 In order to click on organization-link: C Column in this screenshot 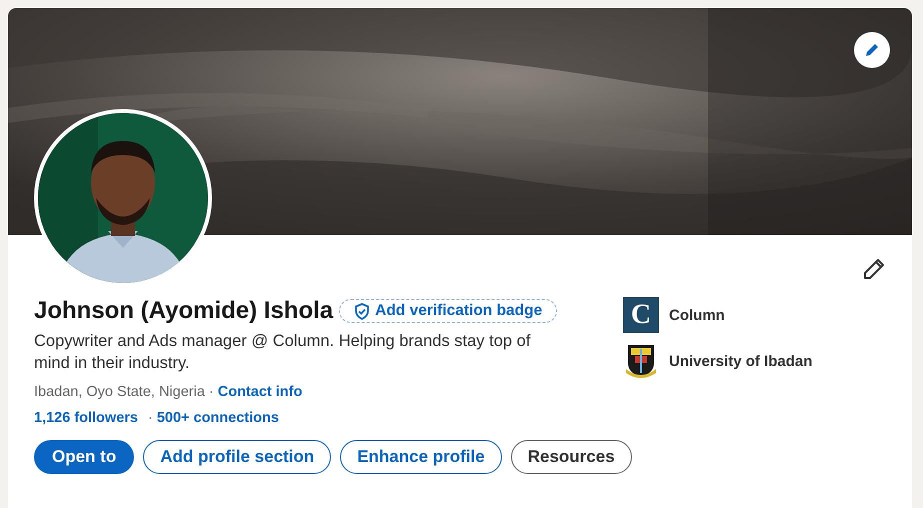, I will do `click(717, 315)`.